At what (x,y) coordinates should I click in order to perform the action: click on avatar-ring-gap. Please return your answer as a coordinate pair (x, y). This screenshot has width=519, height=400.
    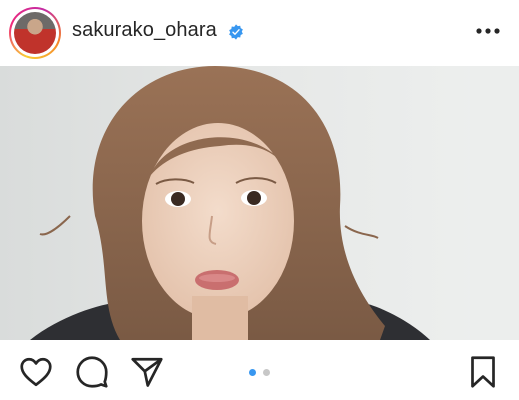
    Looking at the image, I should click on (35, 33).